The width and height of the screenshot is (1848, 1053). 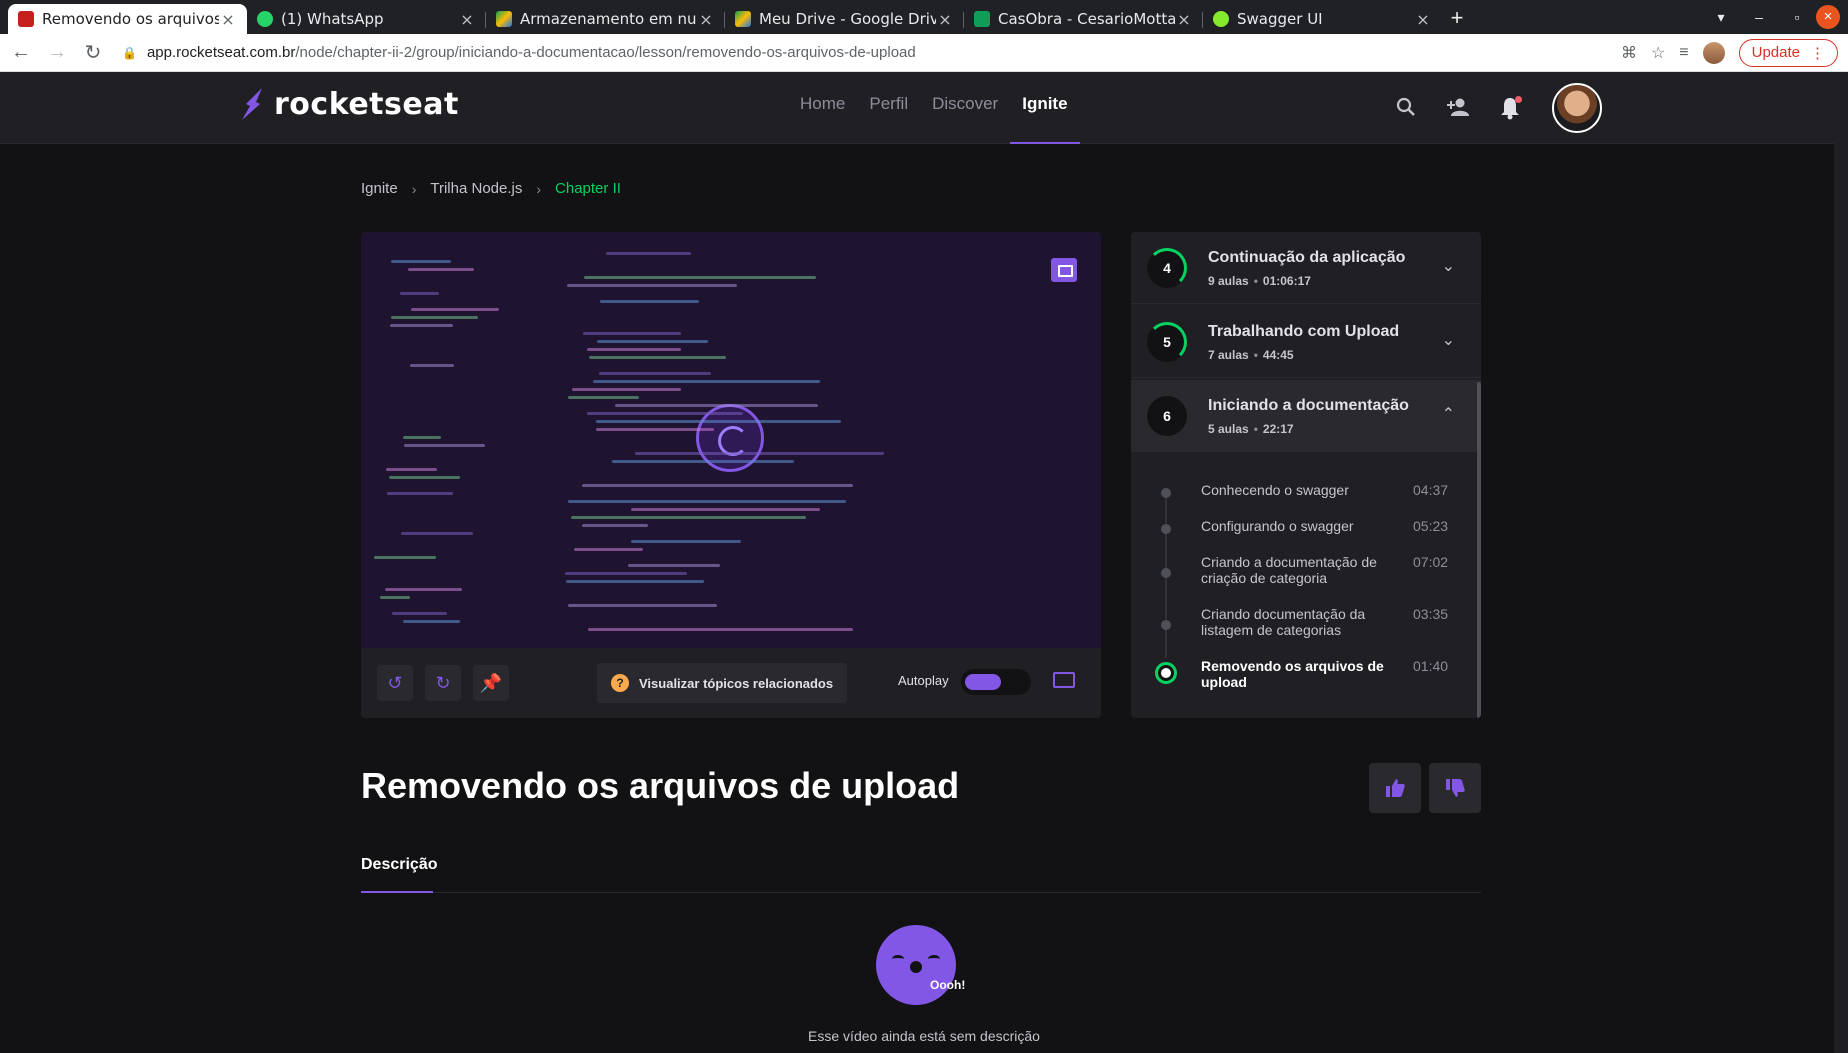 I want to click on browser-tab-sheets: CasObra - CesarioMotta.x ×, so click(x=1083, y=19).